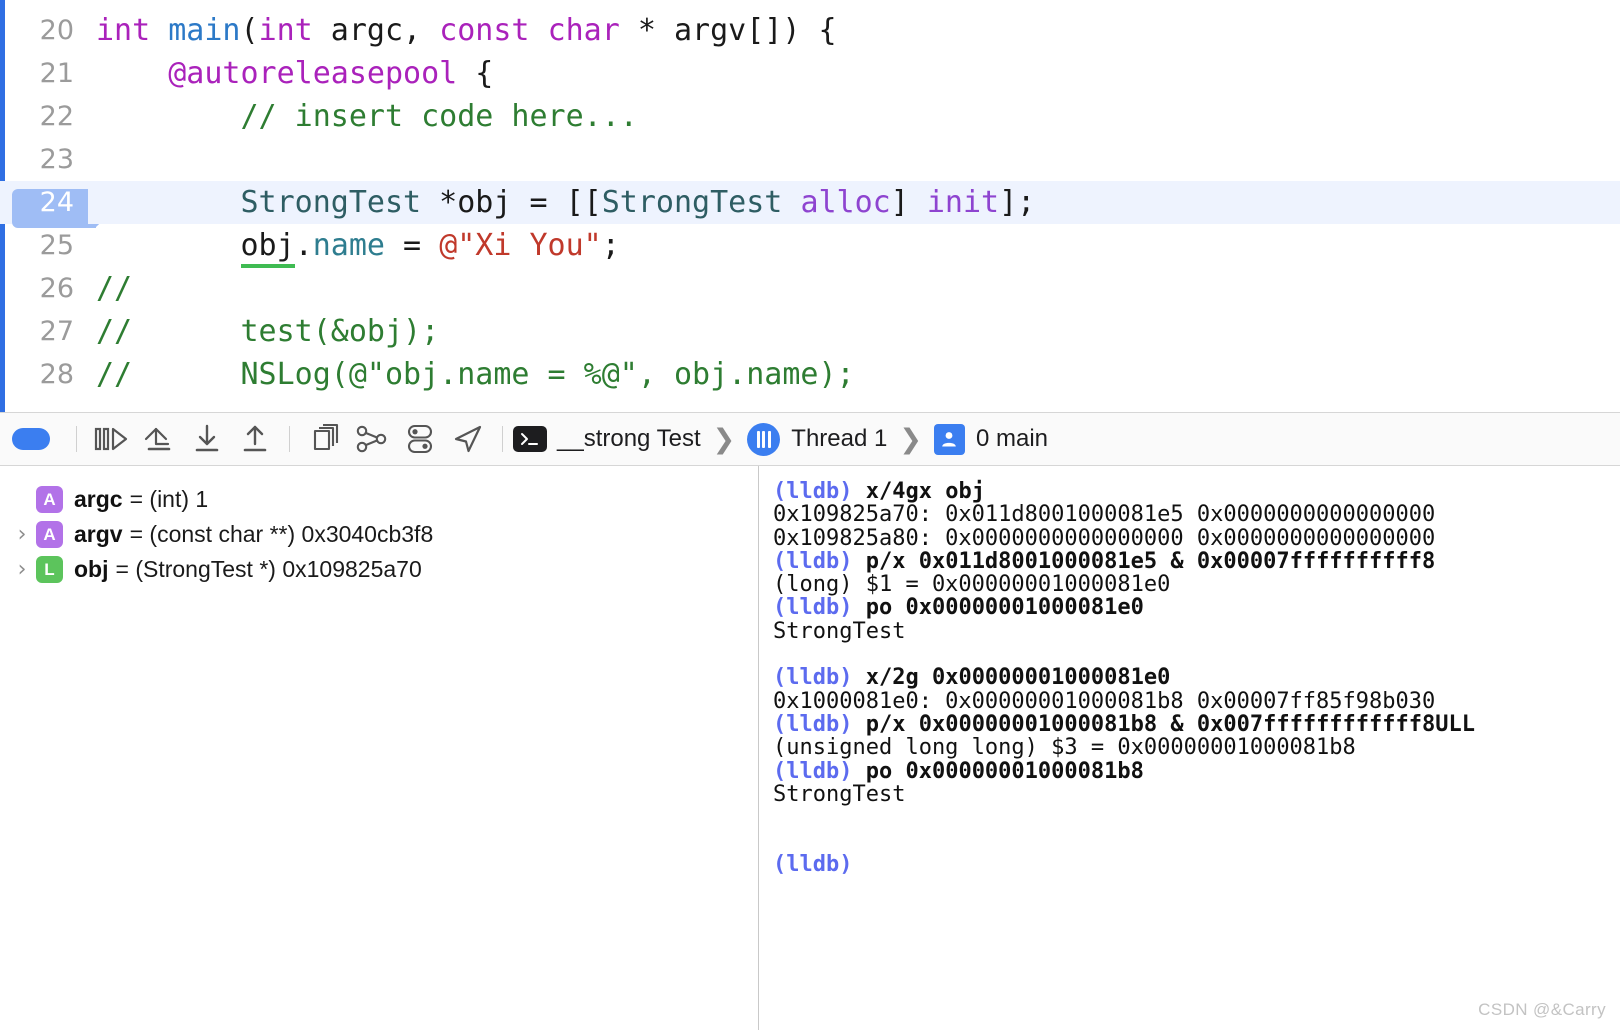  I want to click on breadcrumb-thread-label: Thread 1, so click(839, 439).